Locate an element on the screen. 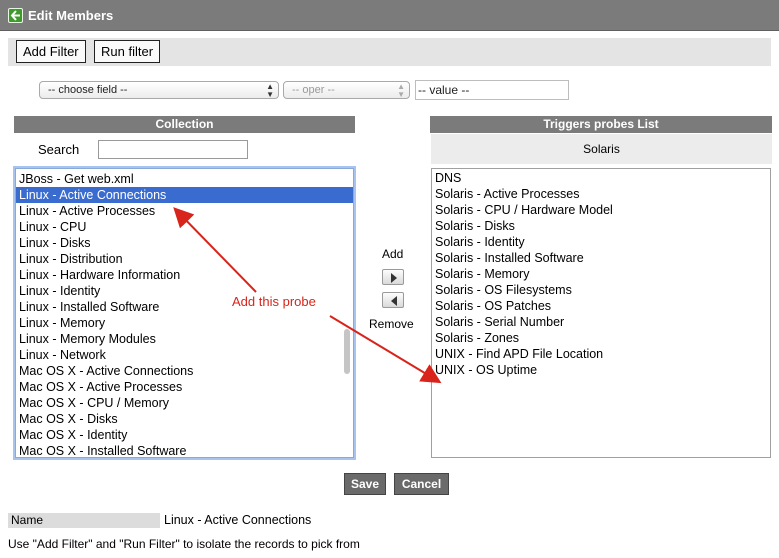 This screenshot has width=779, height=558. operator-select: -- oper -- ▲ ▼ is located at coordinates (346, 90).